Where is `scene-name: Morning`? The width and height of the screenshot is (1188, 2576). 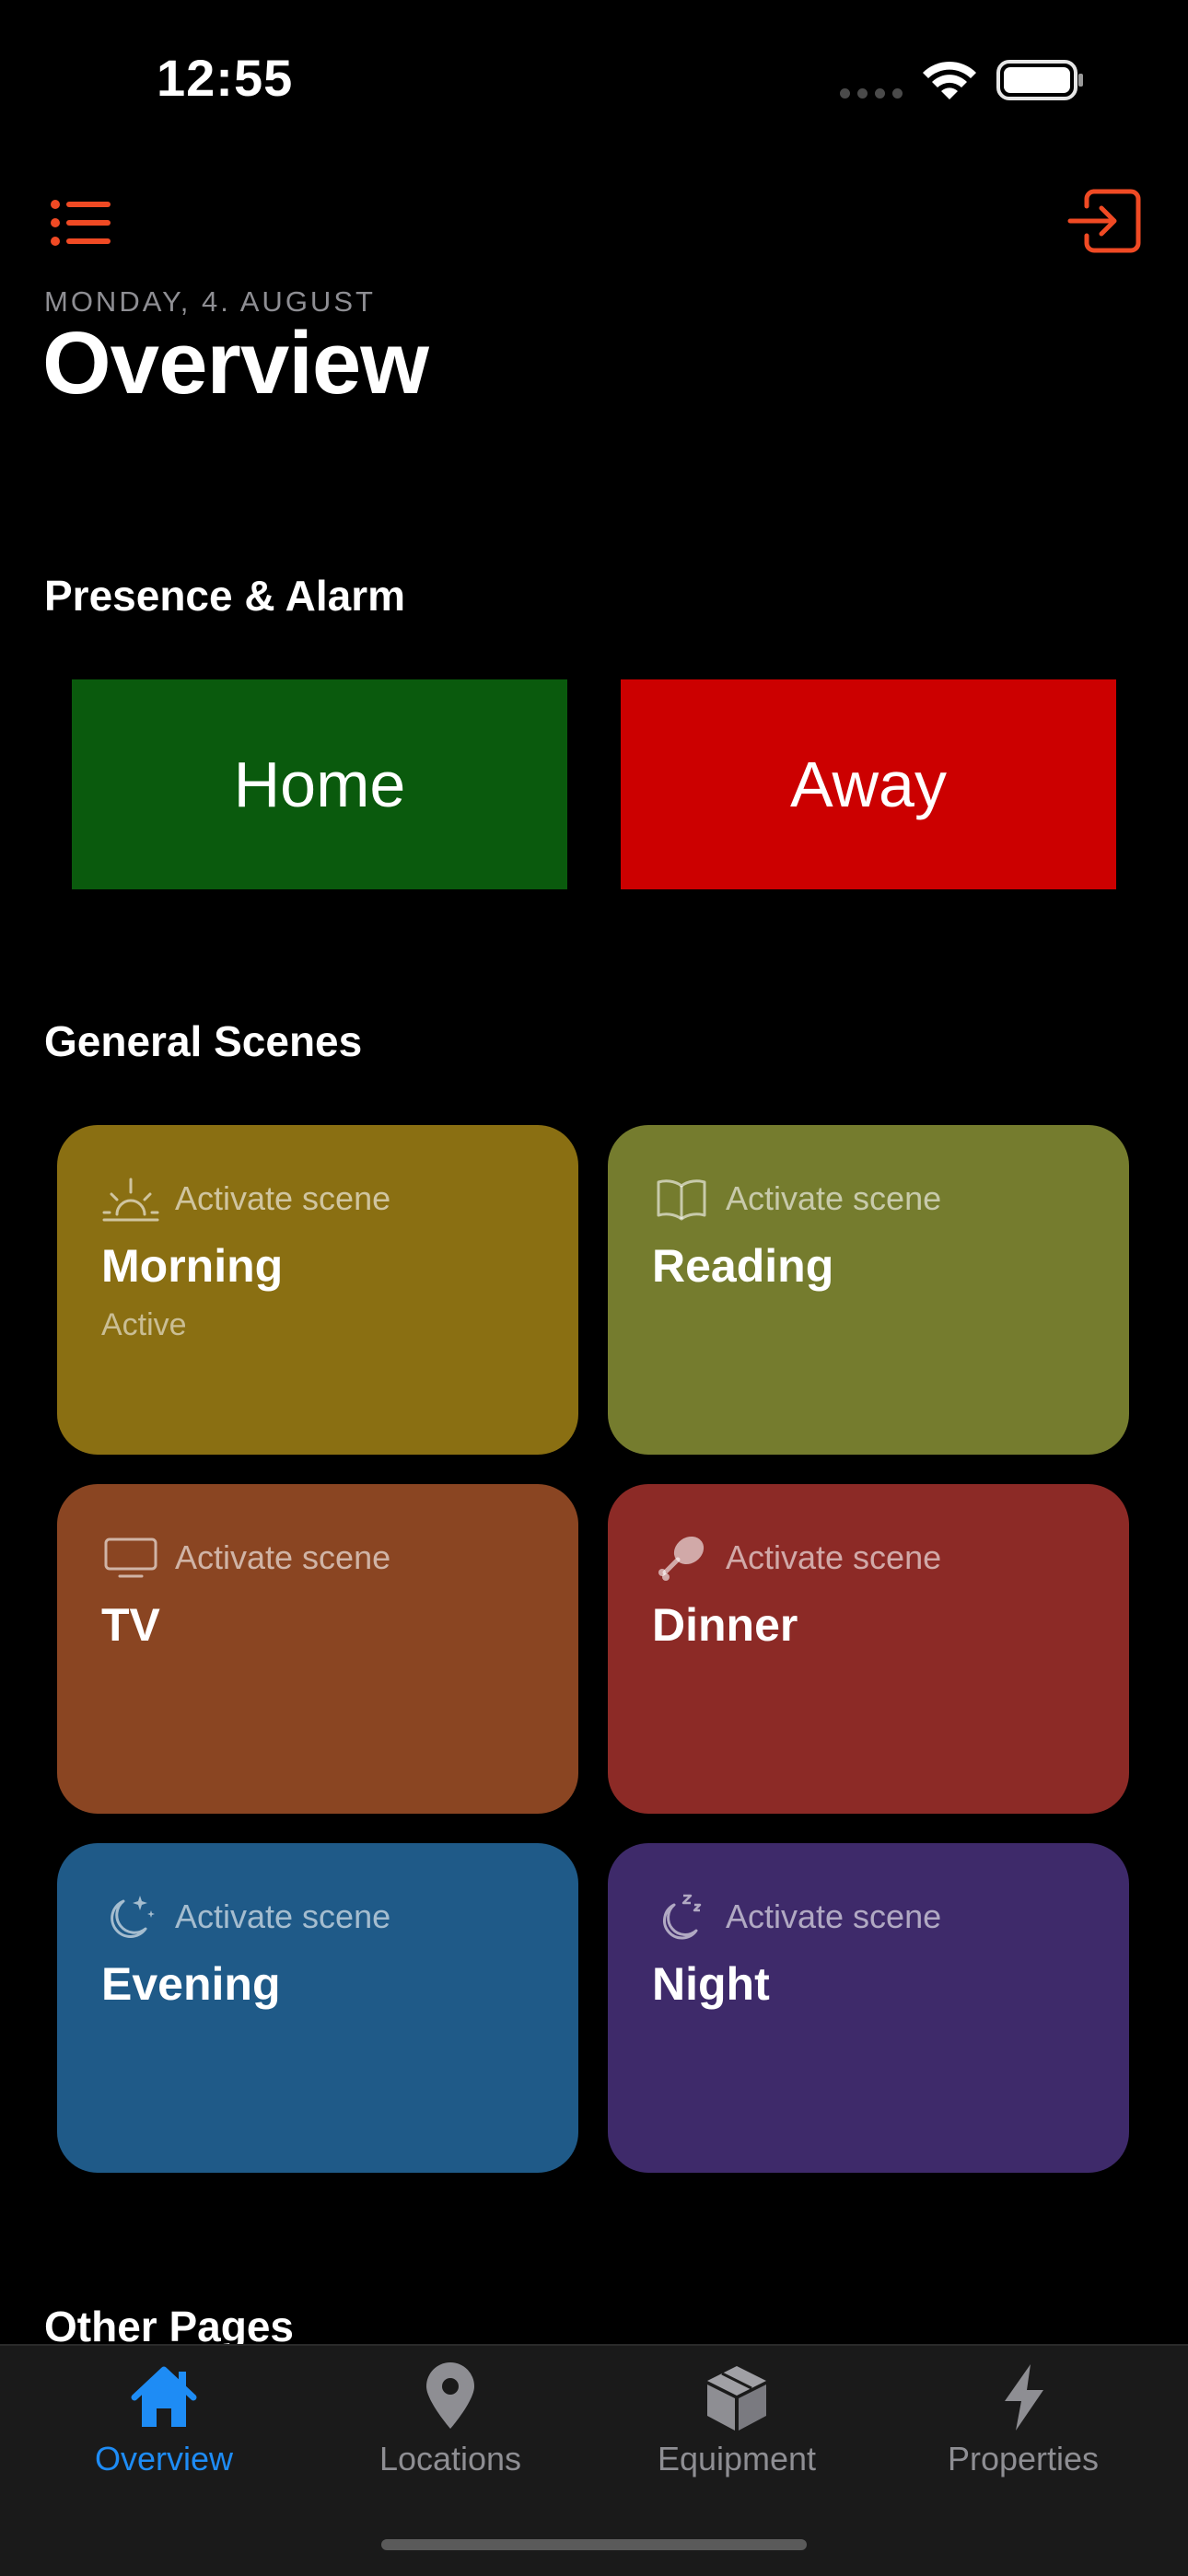 scene-name: Morning is located at coordinates (192, 1266).